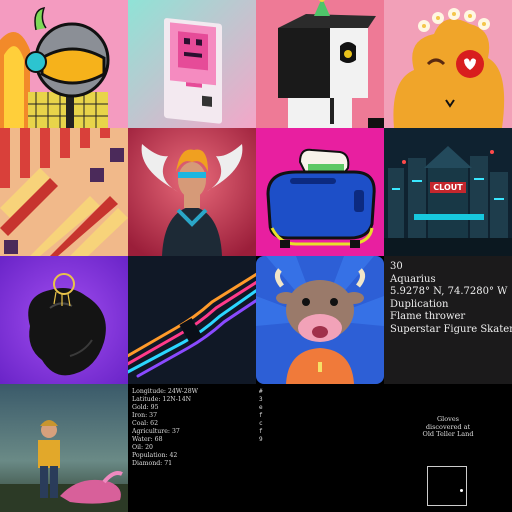  Describe the element at coordinates (447, 486) in the screenshot. I see `loot-map-frame` at that location.